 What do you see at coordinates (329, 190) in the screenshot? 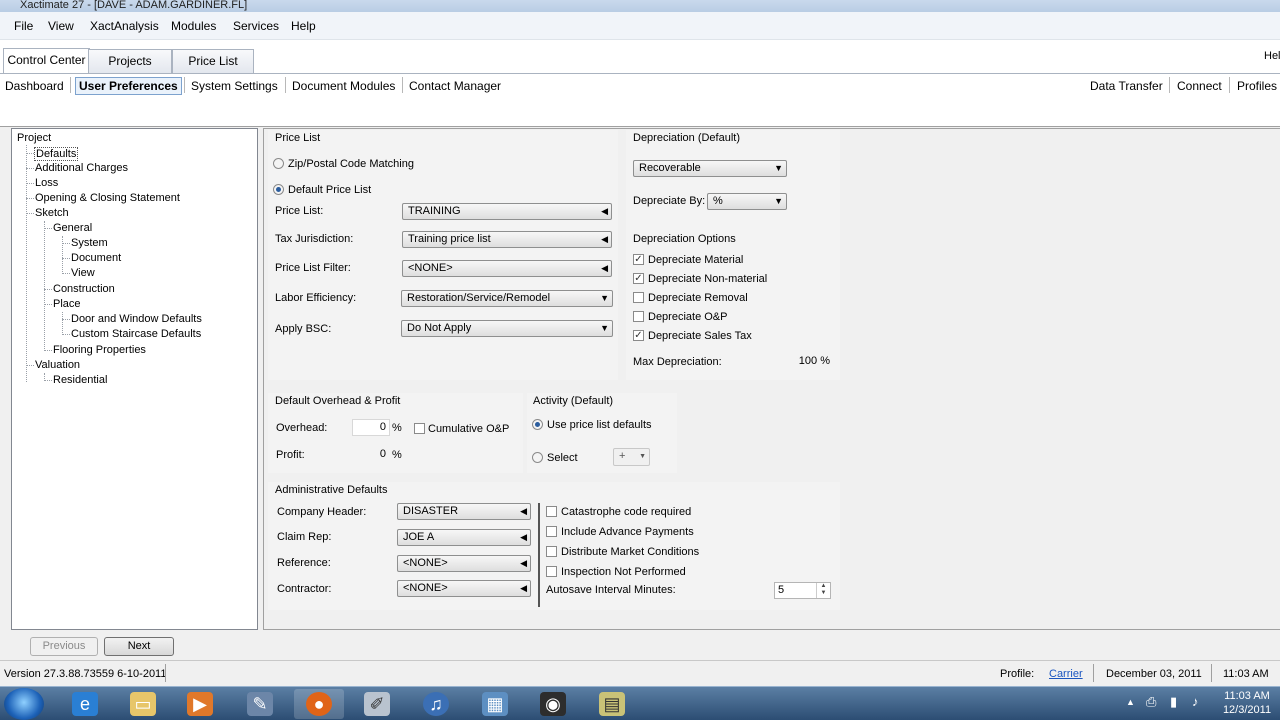
I see `default-price-list-label: Default Price List` at bounding box center [329, 190].